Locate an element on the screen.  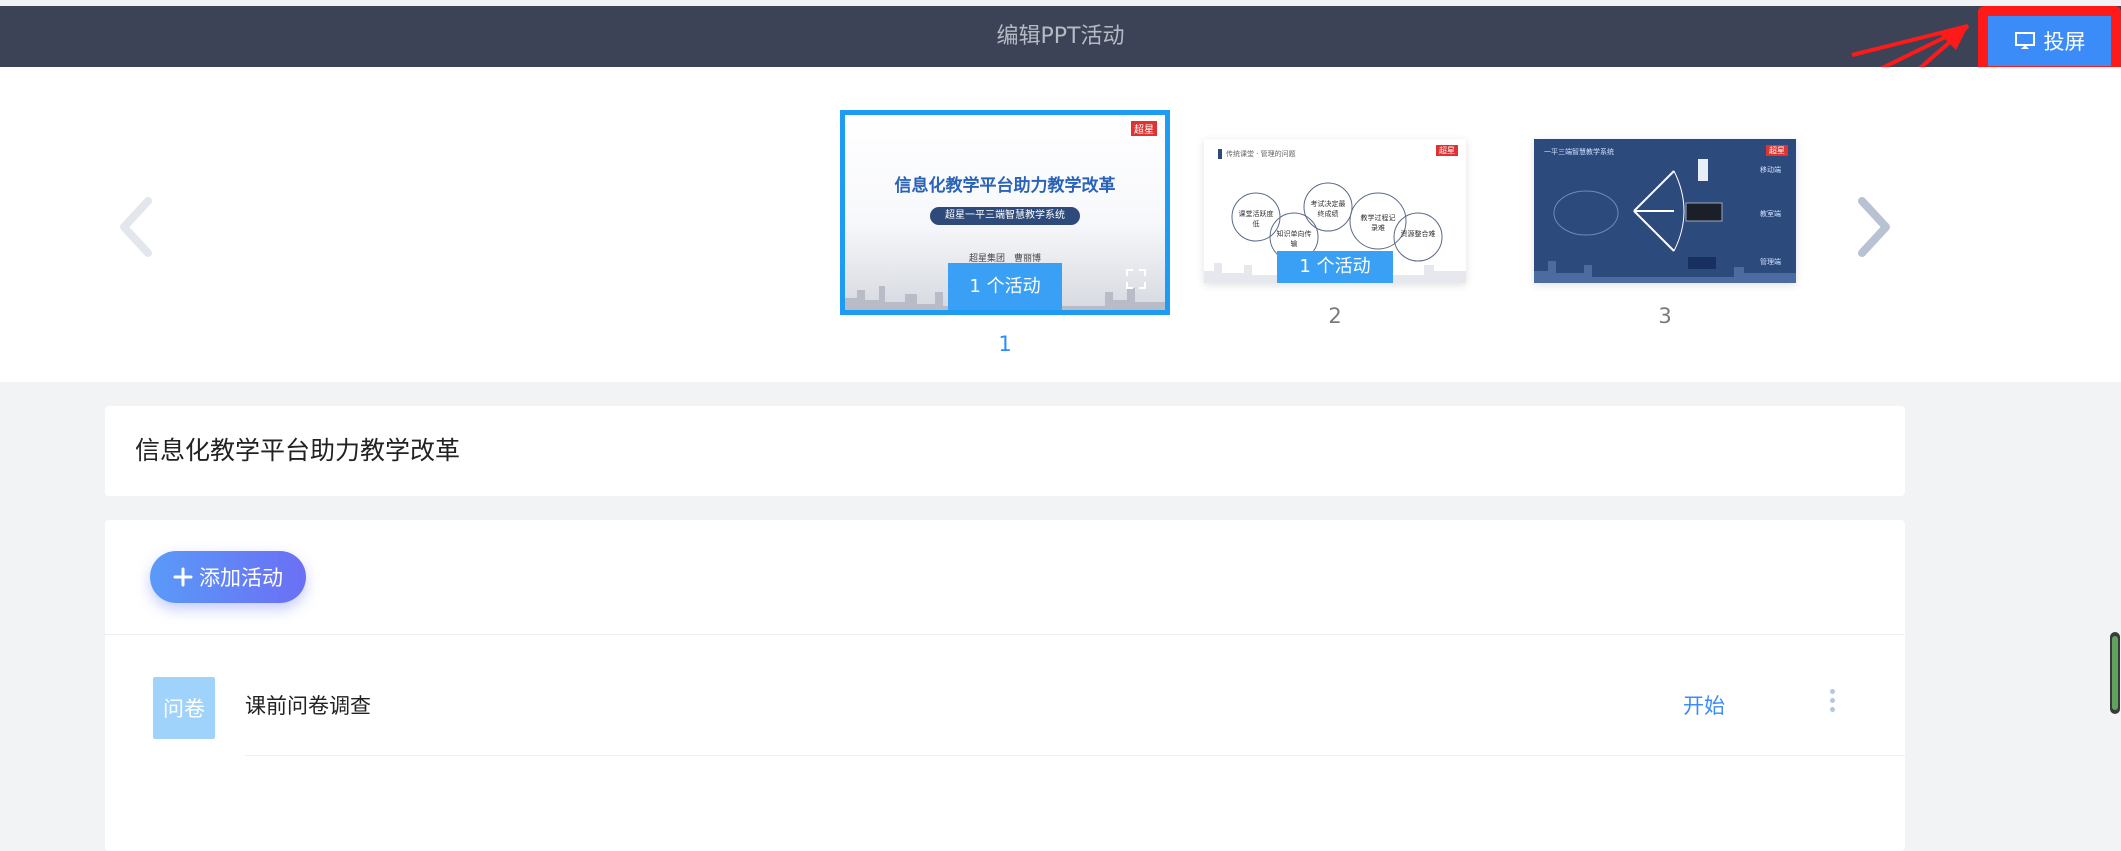
slide-3-preview: 一平三端智慧教学系统 超星 移动端 教室端 管理端 is located at coordinates (1665, 211).